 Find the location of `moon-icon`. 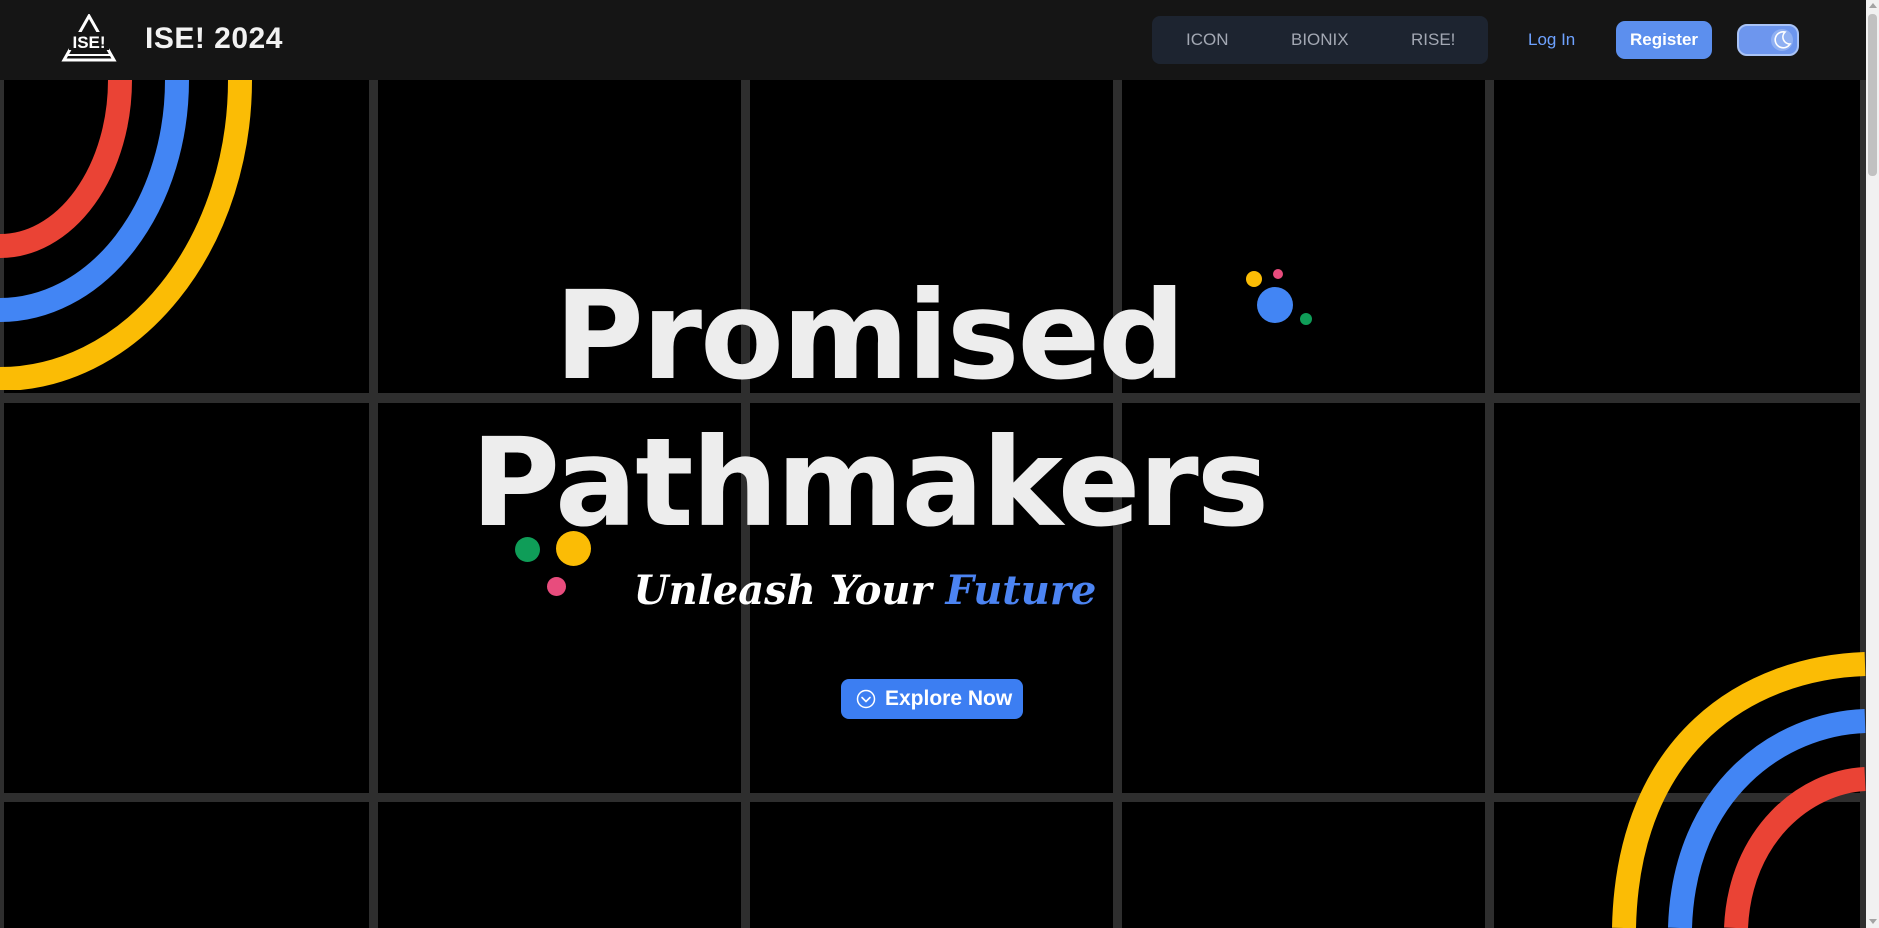

moon-icon is located at coordinates (1783, 40).